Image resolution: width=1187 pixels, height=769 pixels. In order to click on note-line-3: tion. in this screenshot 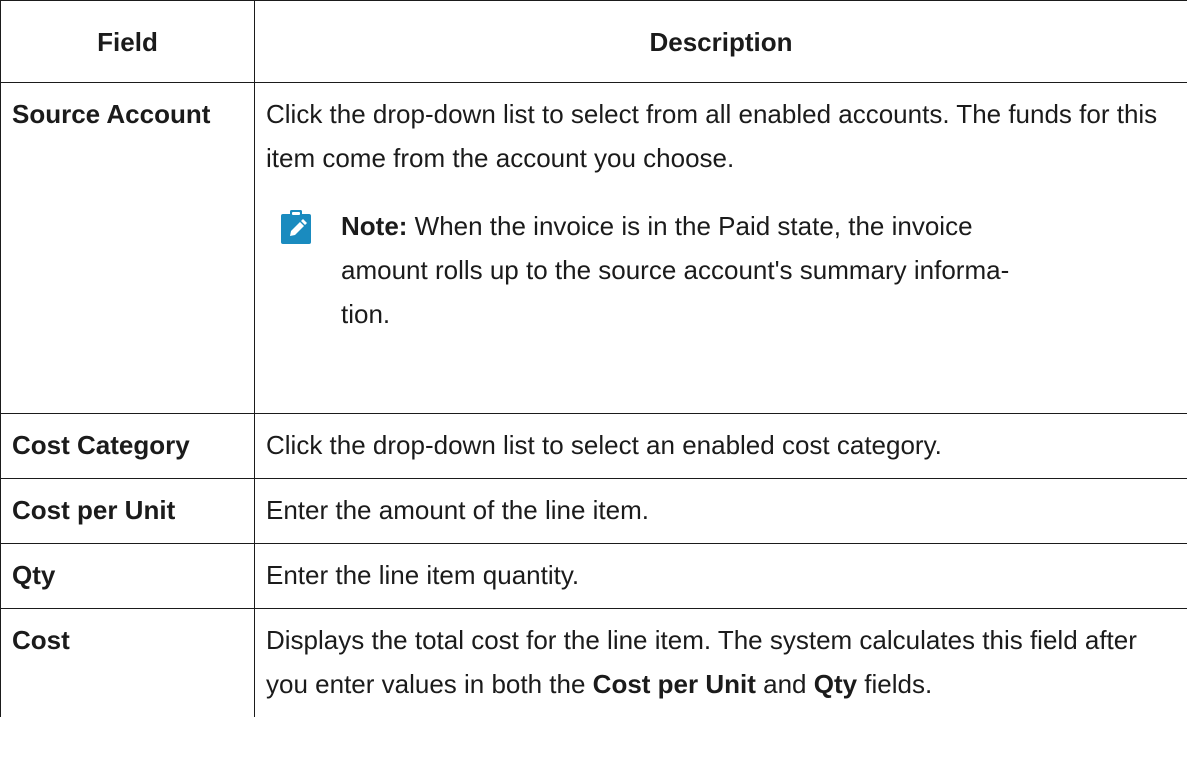, I will do `click(366, 314)`.